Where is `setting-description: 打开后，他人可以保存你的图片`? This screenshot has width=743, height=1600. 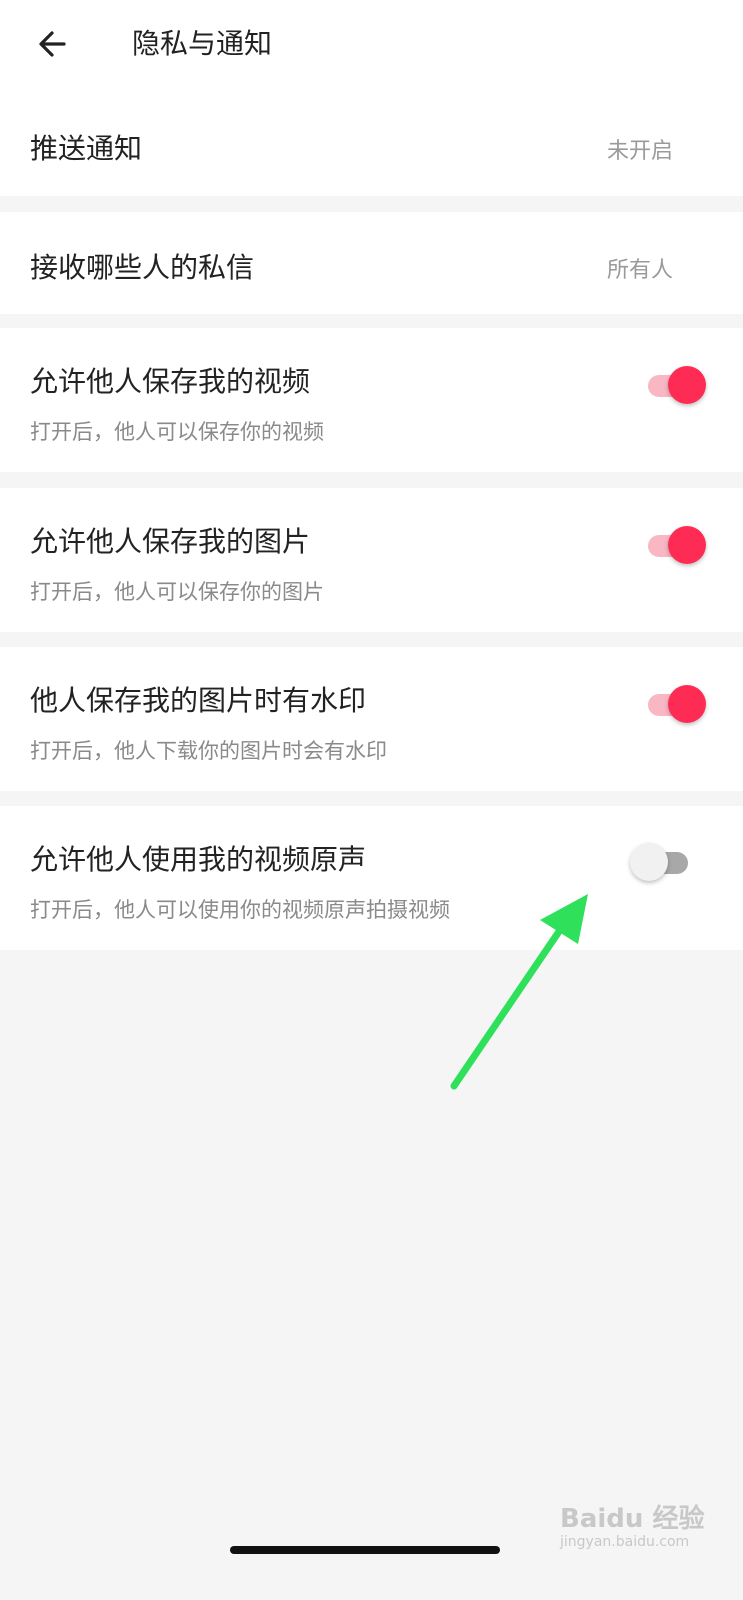 setting-description: 打开后，他人可以保存你的图片 is located at coordinates (177, 592).